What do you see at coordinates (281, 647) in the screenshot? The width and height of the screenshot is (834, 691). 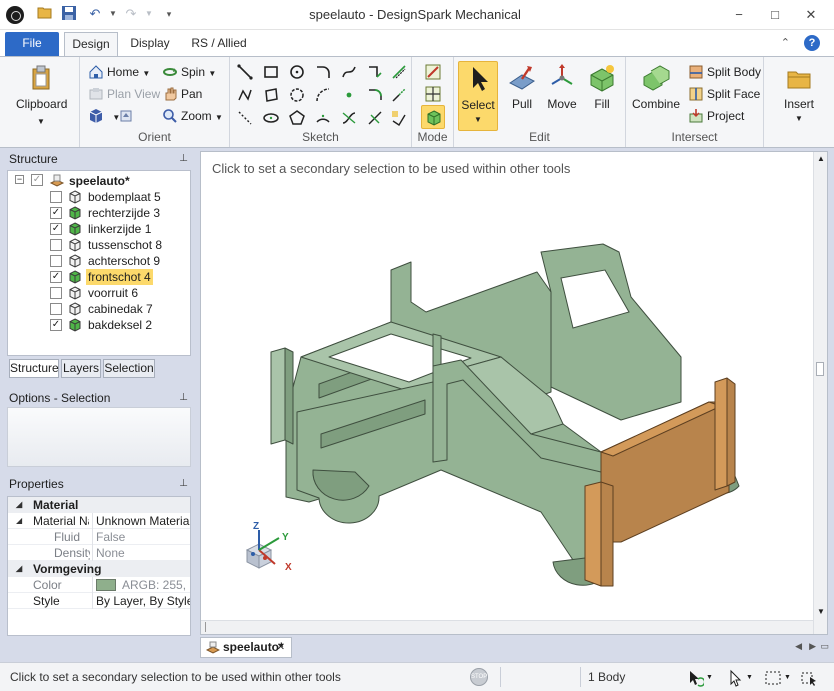 I see `document-tab-close-icon: ✕` at bounding box center [281, 647].